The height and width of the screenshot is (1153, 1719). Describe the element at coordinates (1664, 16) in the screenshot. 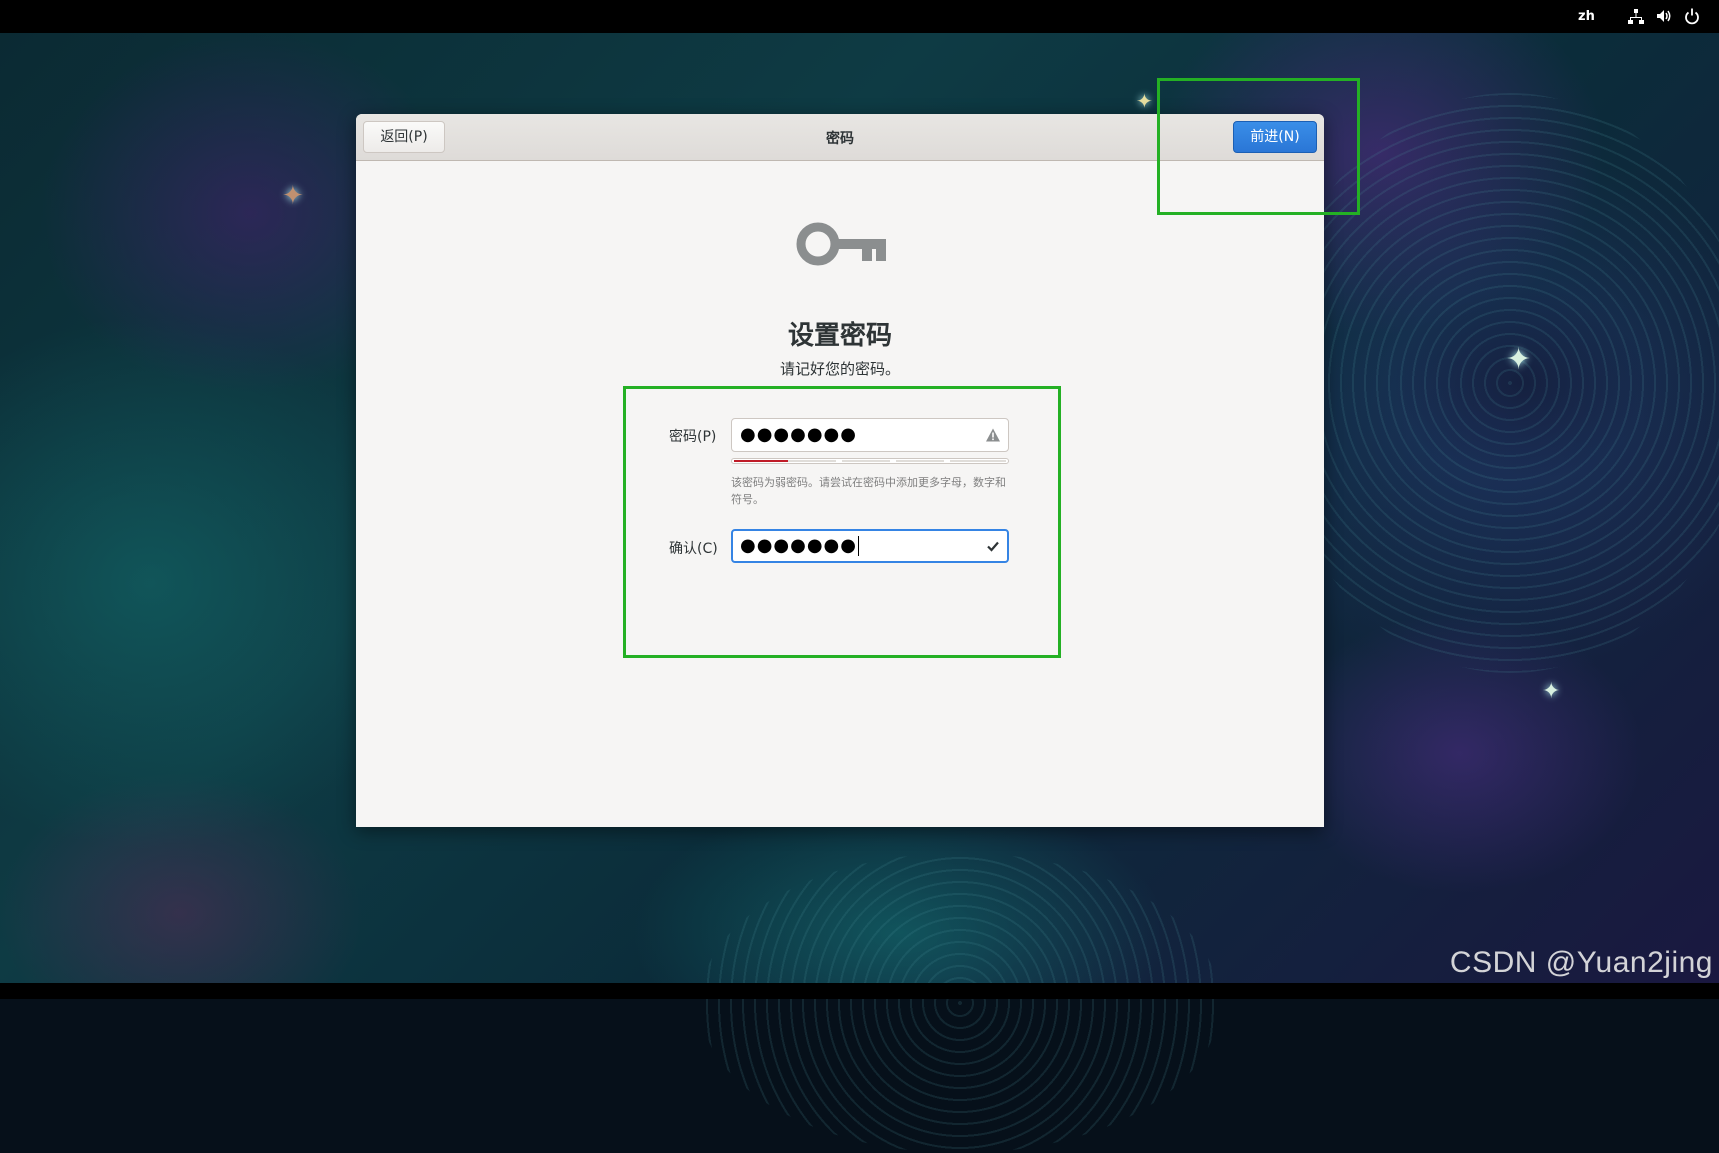

I see `volume-icon` at that location.